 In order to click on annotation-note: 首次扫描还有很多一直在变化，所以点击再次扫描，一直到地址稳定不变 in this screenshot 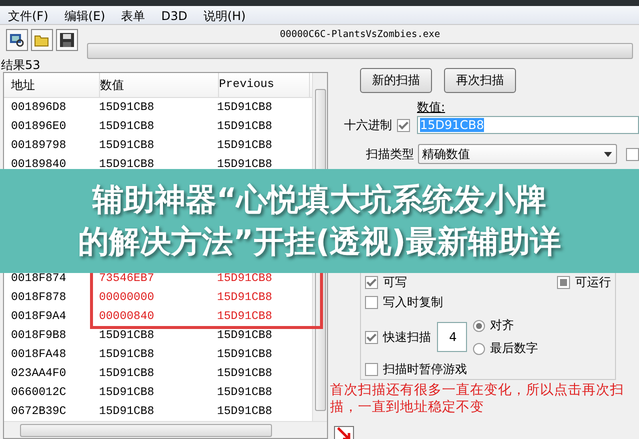, I will do `click(477, 399)`.